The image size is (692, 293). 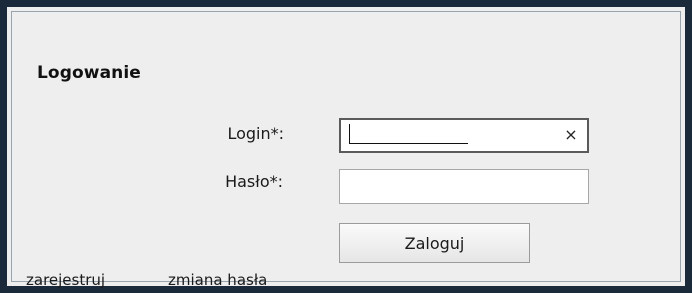 What do you see at coordinates (408, 143) in the screenshot?
I see `caret-underline` at bounding box center [408, 143].